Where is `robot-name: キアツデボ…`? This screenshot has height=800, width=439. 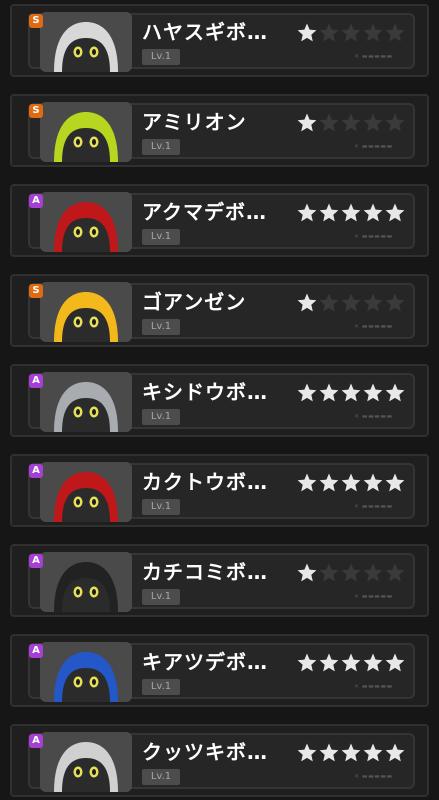
robot-name: キアツデボ… is located at coordinates (205, 662).